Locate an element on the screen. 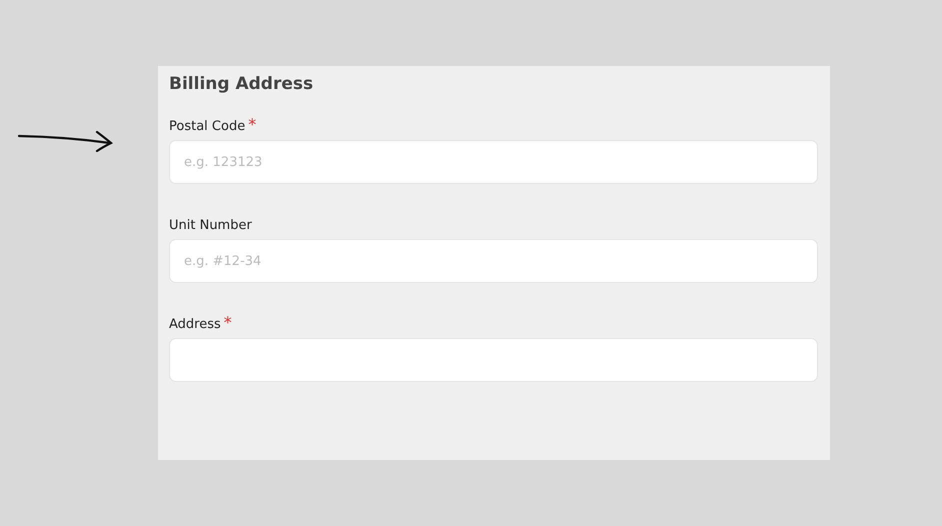 The height and width of the screenshot is (526, 942). input-field: e.g. #12-34 is located at coordinates (493, 261).